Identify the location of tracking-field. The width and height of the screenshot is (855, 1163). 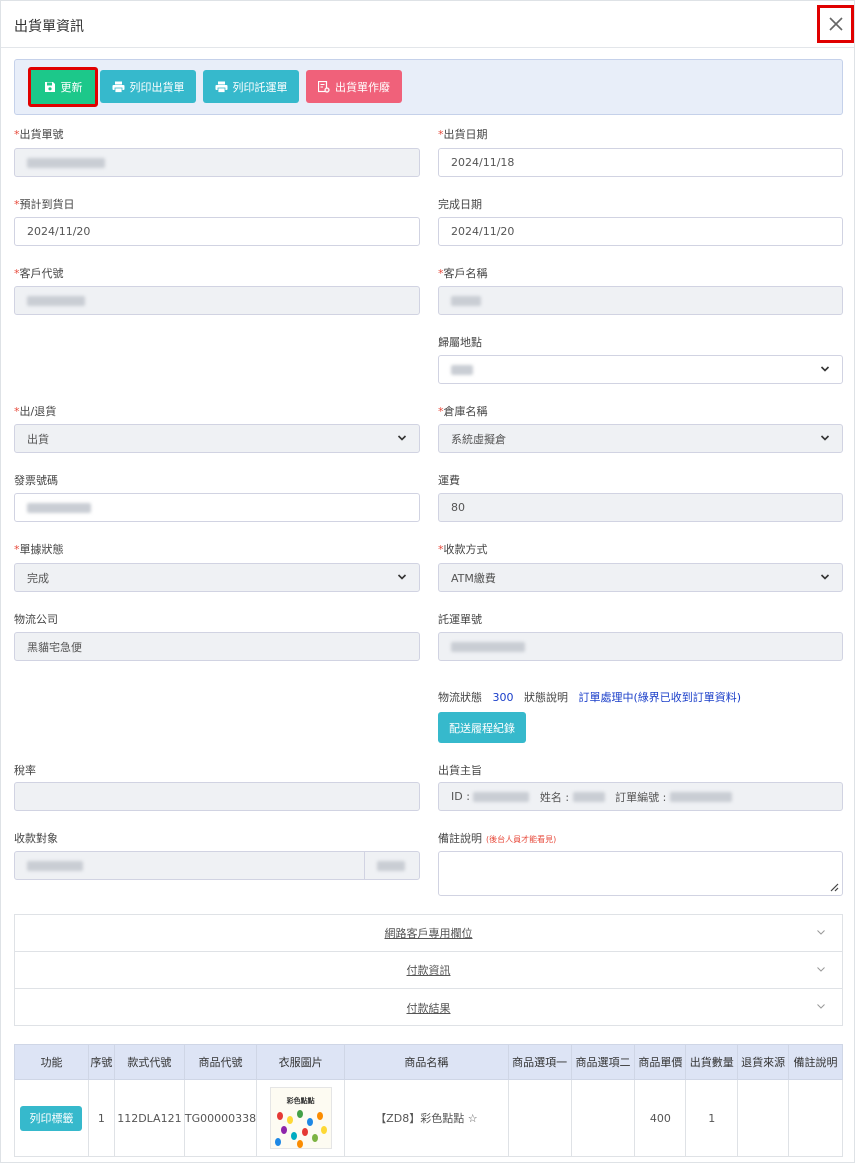
(640, 646).